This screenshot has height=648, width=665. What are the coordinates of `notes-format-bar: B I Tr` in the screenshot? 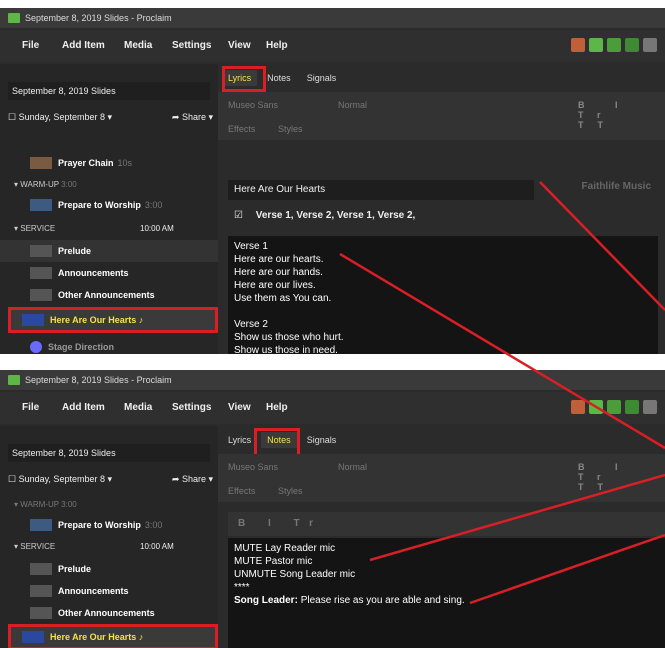 It's located at (446, 524).